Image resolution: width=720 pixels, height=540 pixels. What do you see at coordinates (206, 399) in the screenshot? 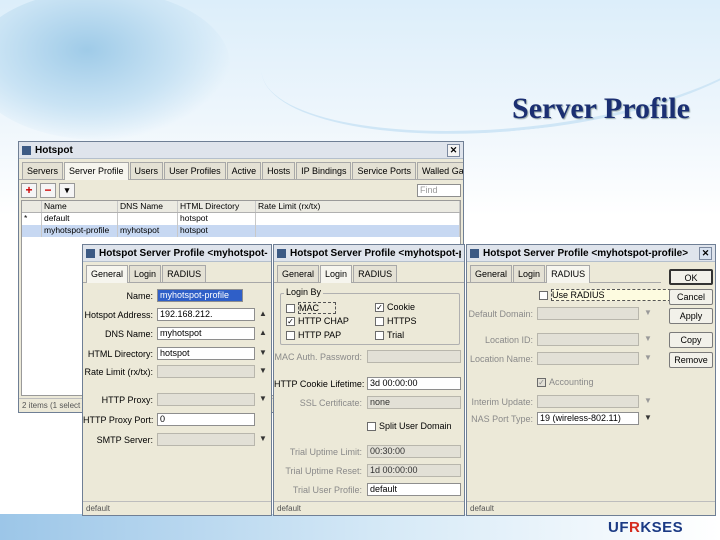
I see `http-proxy-field` at bounding box center [206, 399].